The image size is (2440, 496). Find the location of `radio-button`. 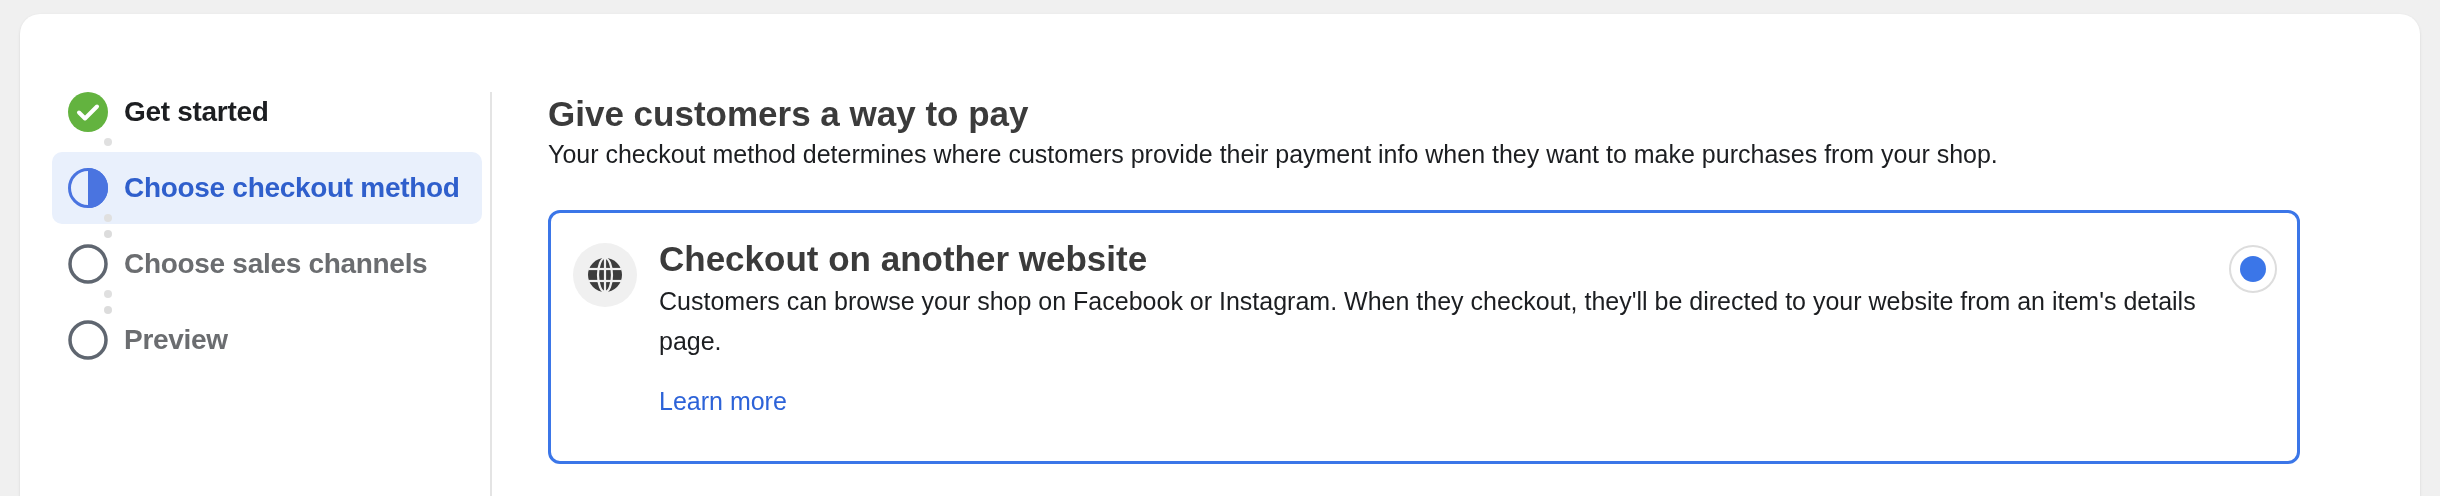

radio-button is located at coordinates (2253, 268).